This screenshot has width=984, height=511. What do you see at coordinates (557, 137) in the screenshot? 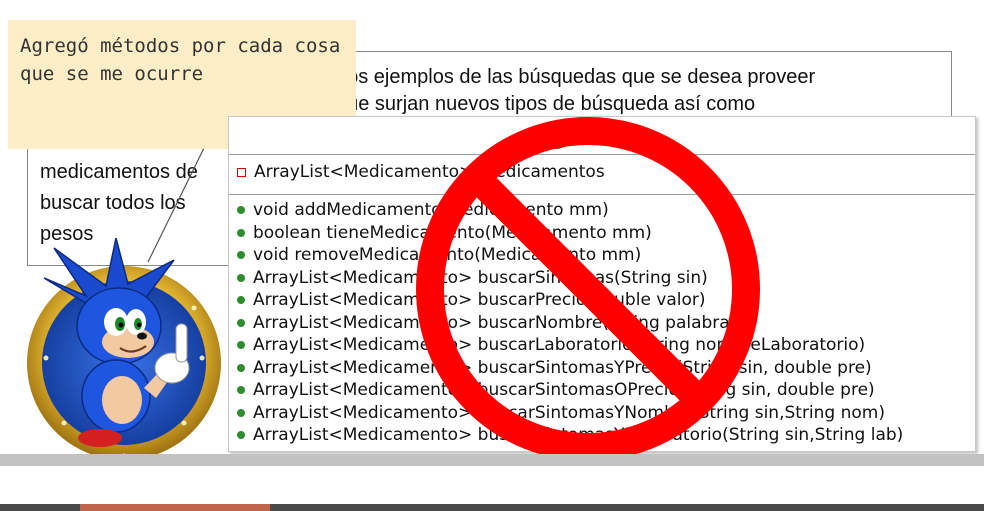
I see `class-c-icon: C` at bounding box center [557, 137].